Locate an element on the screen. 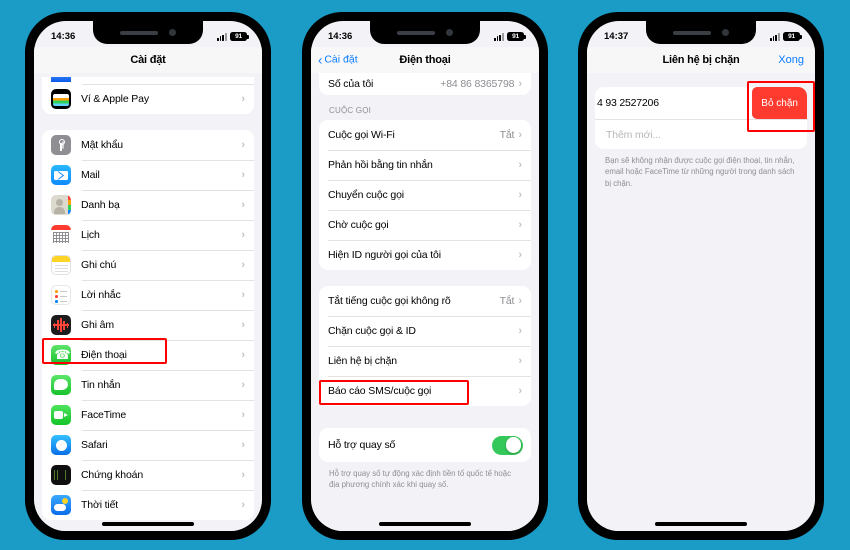 This screenshot has width=850, height=550. list-item-label: Lịch is located at coordinates (90, 235).